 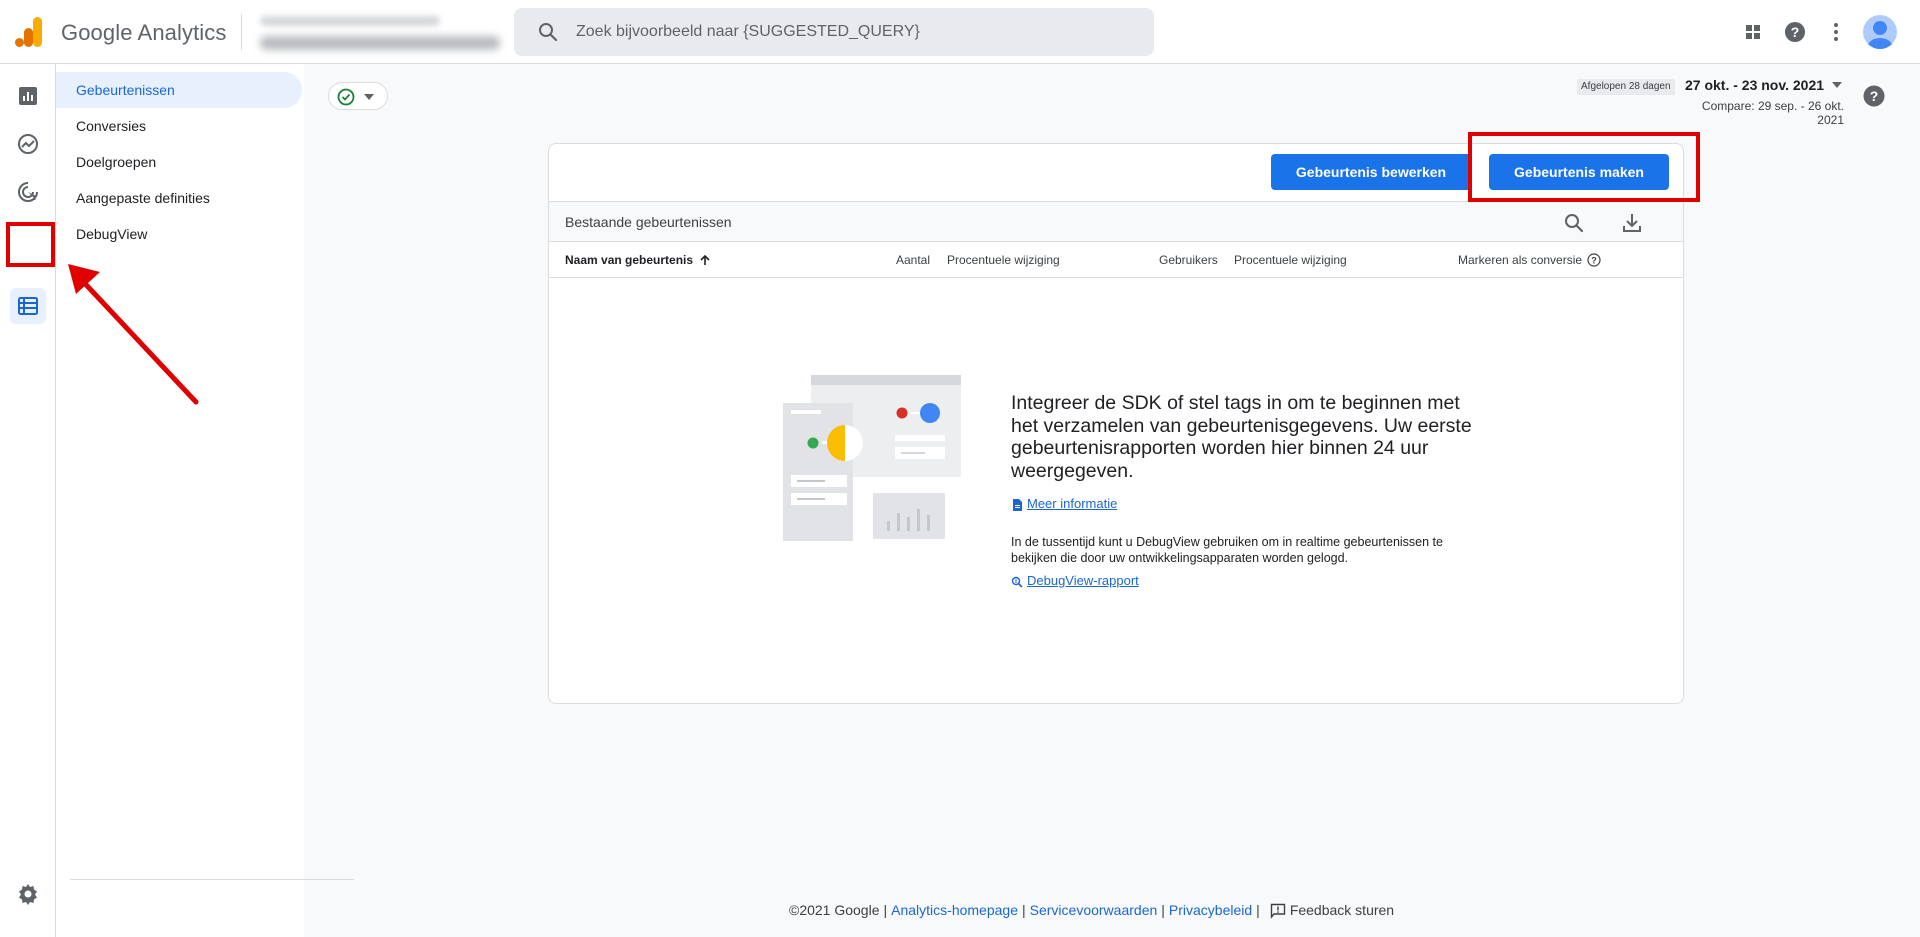 I want to click on annotation-arrow, so click(x=133, y=334).